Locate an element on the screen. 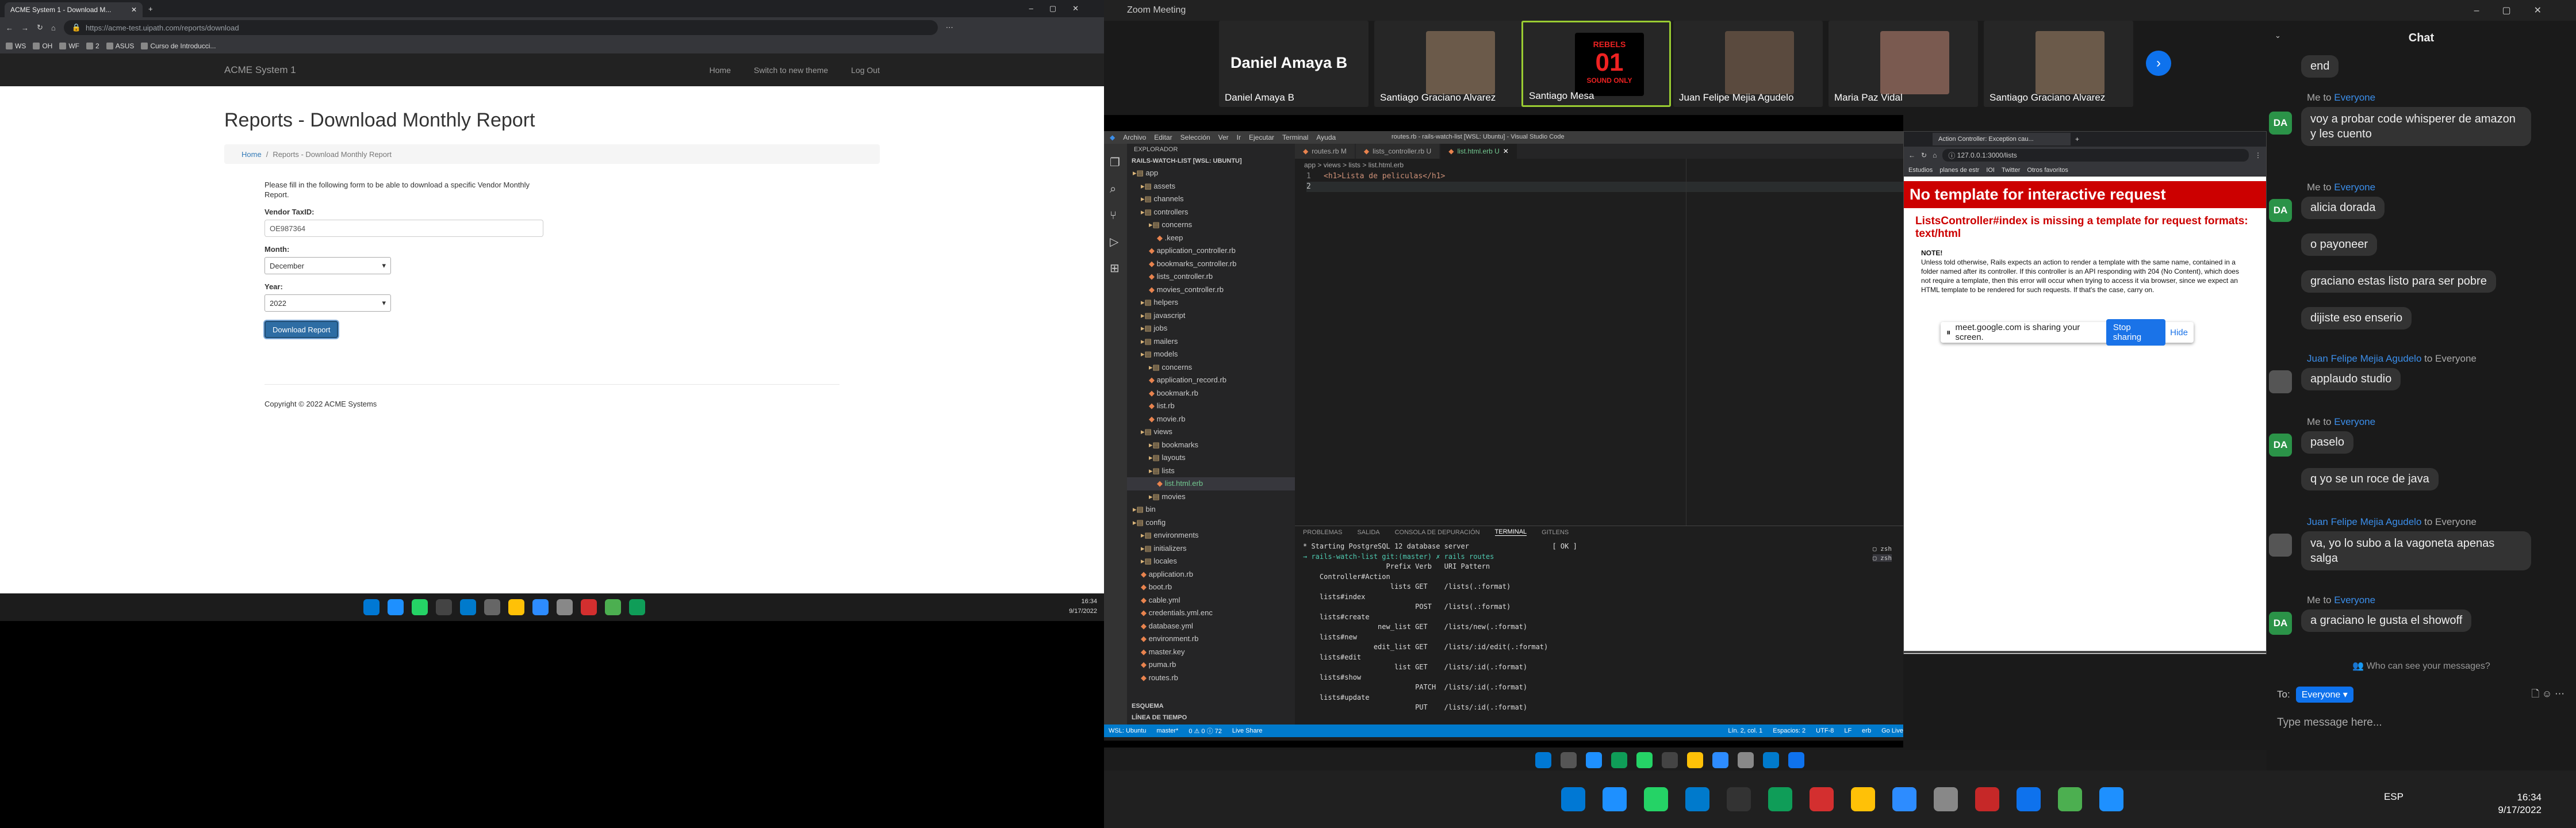 The width and height of the screenshot is (2576, 828). status-item: 0 ⚠ 0 ⓘ 72 is located at coordinates (1205, 730).